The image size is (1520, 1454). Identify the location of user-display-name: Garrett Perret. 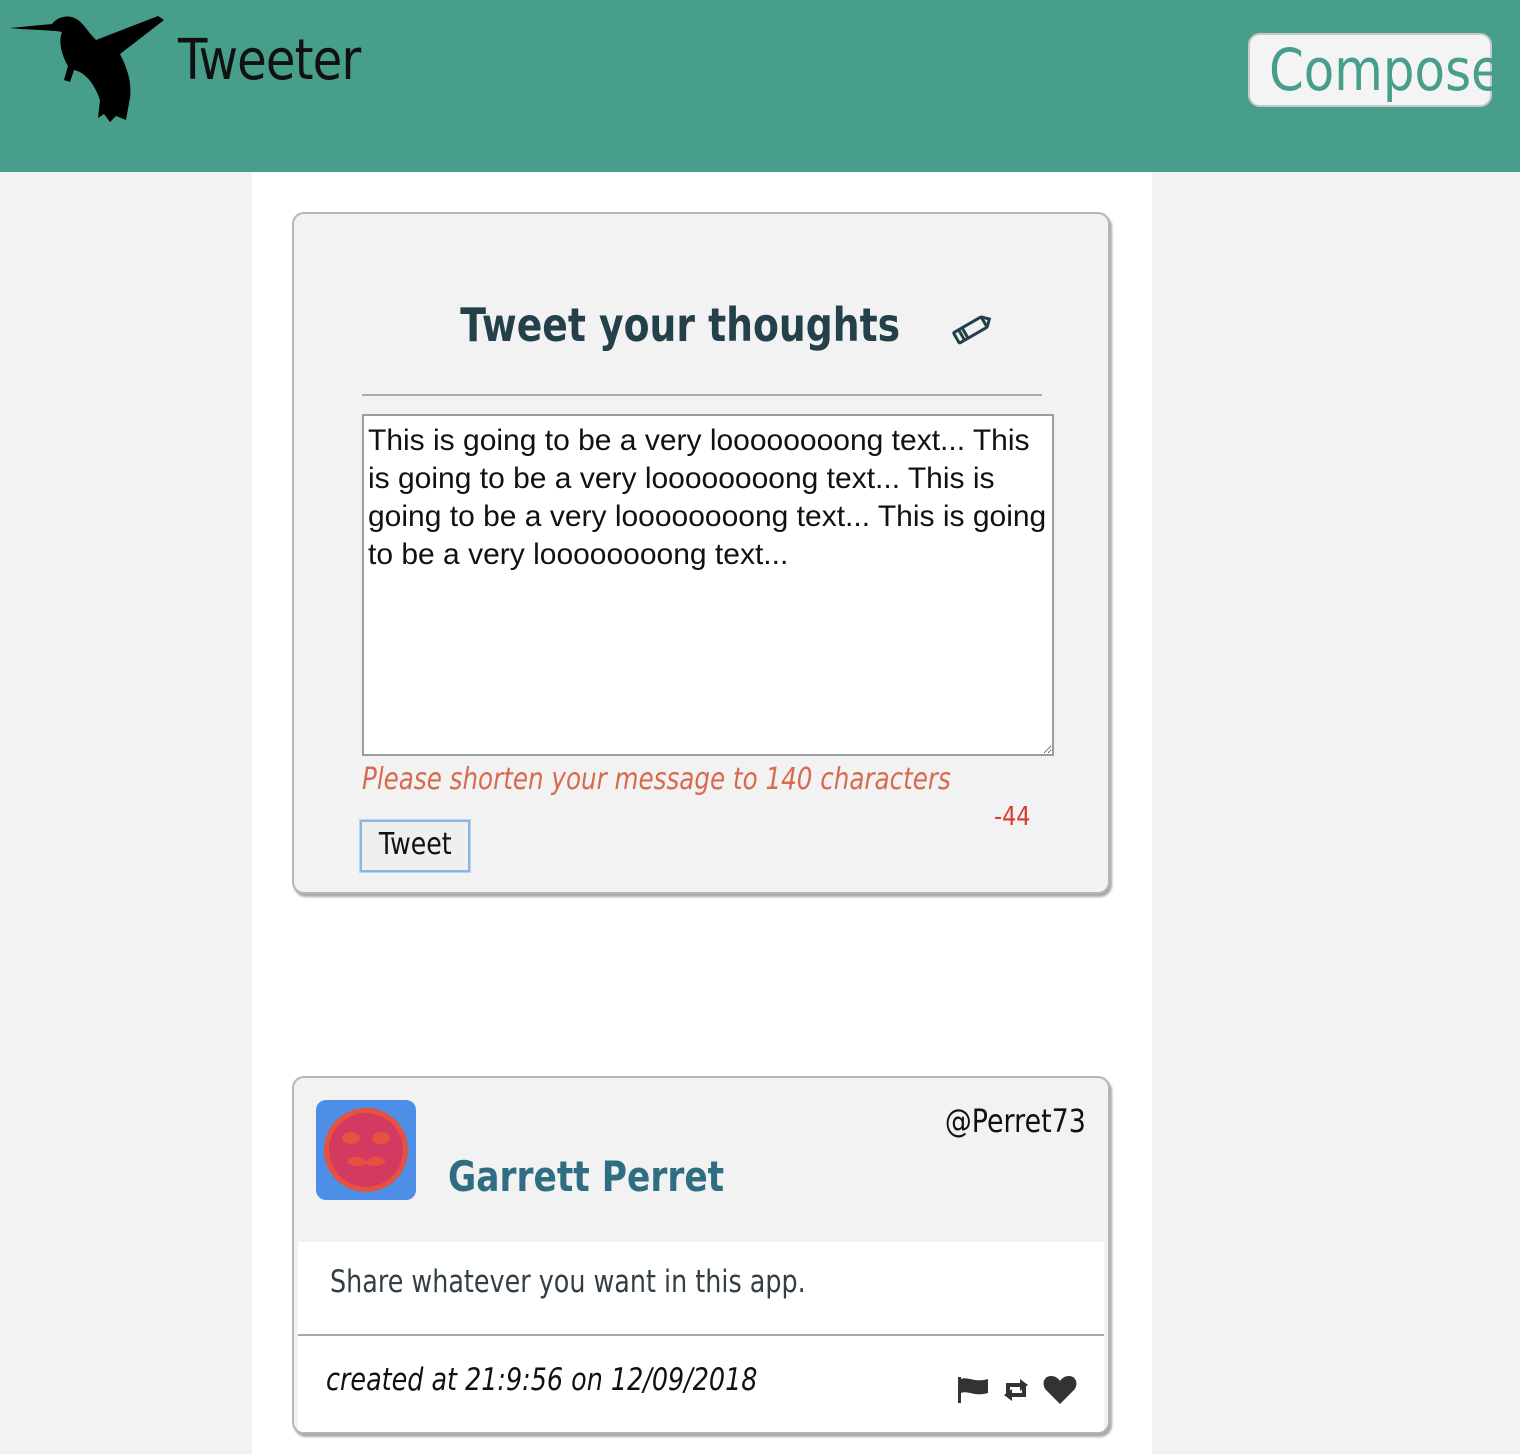
(586, 1176).